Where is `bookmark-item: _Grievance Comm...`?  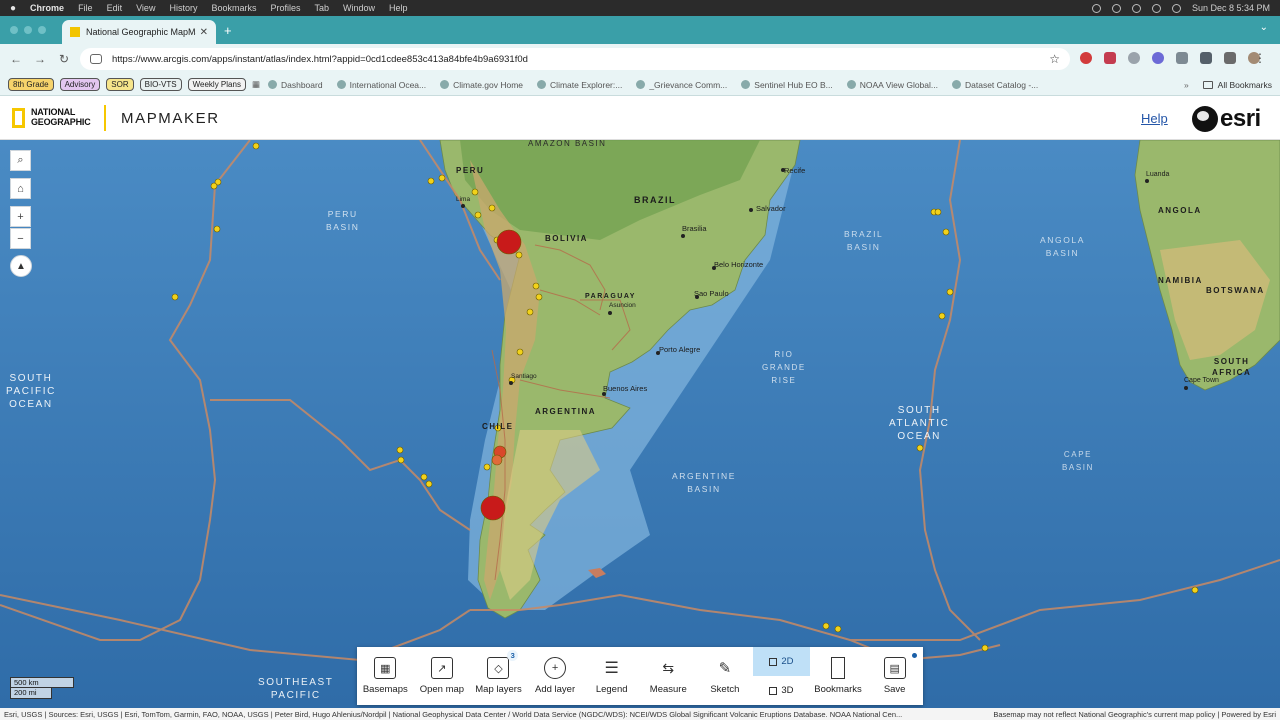 bookmark-item: _Grievance Comm... is located at coordinates (681, 85).